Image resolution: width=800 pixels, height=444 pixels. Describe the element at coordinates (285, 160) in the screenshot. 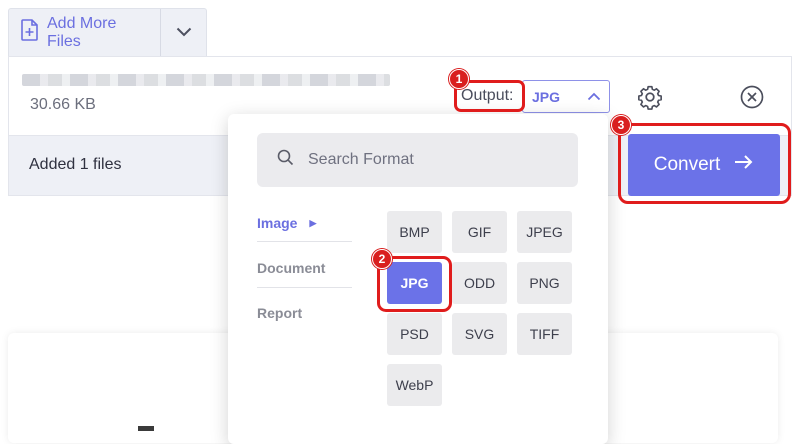

I see `search-icon` at that location.